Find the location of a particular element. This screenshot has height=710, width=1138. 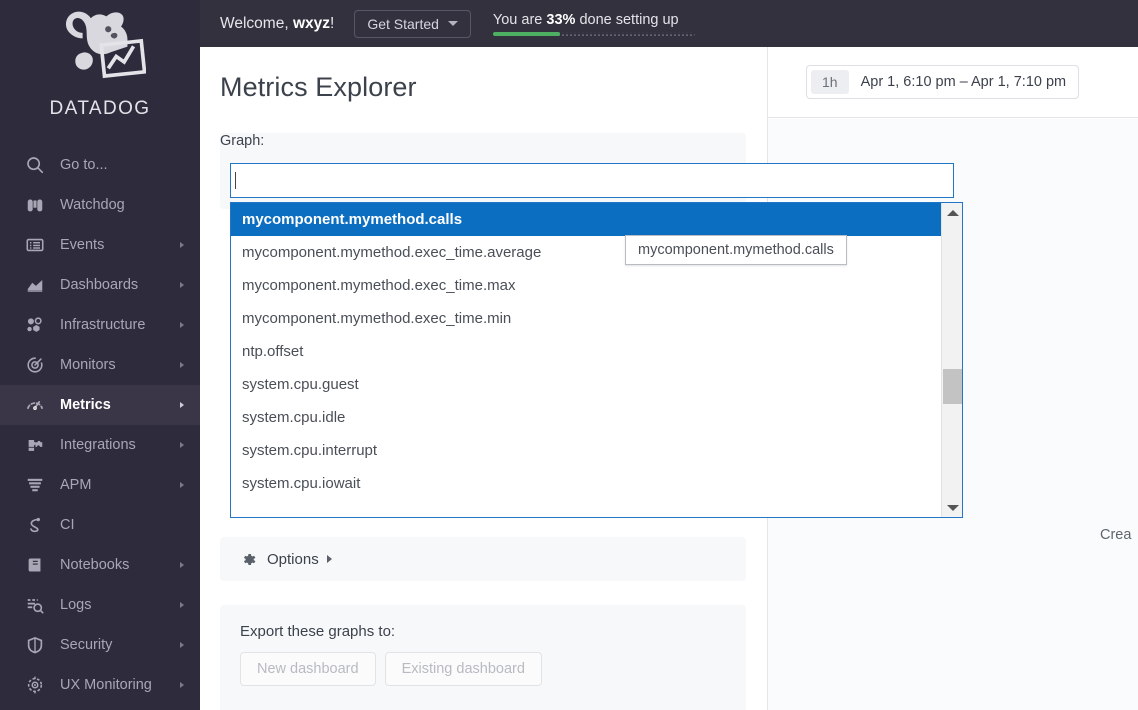

dropdown-item: mycomponent.mymethod.exec_time.max is located at coordinates (586, 285).